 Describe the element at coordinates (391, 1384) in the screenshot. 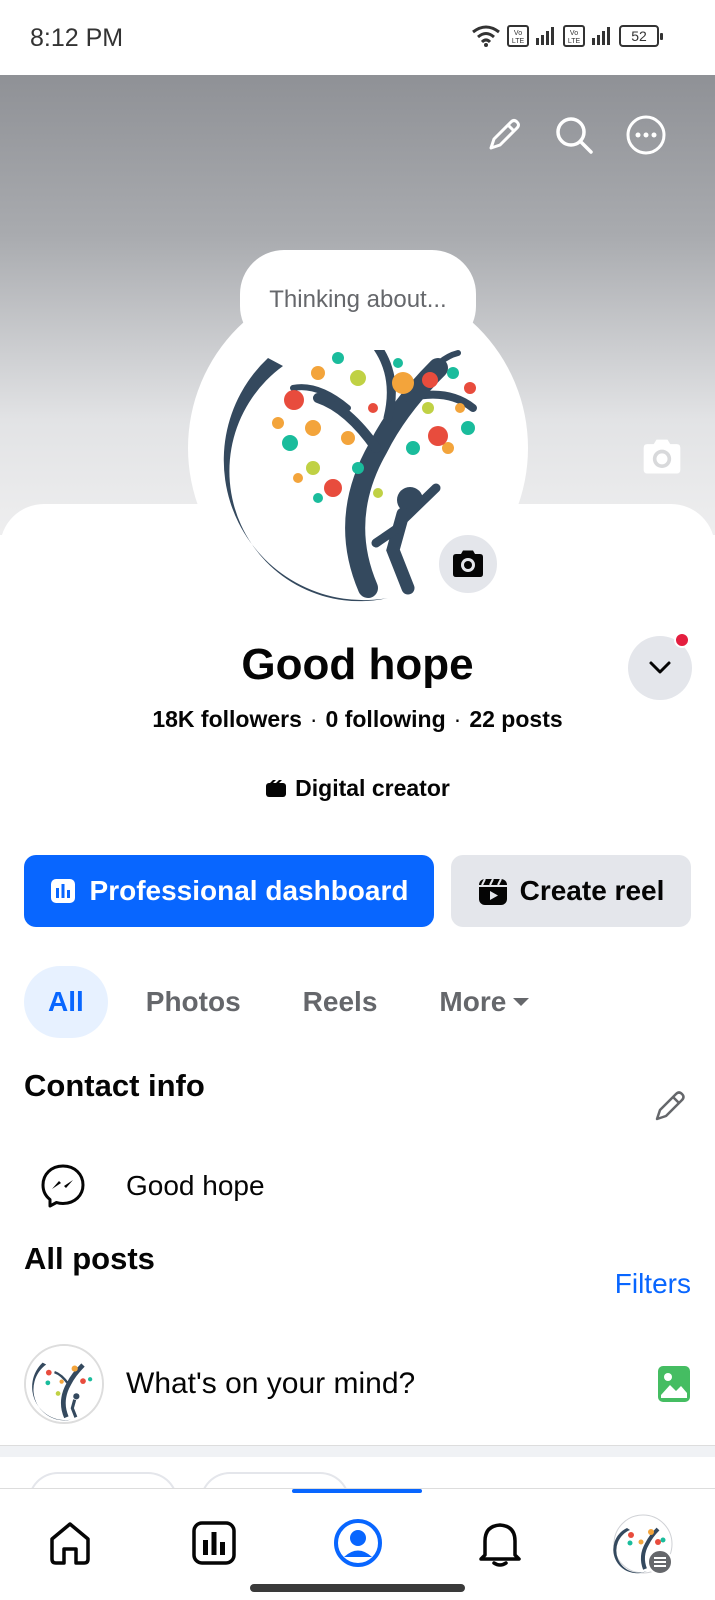

I see `composer-placeholder: What's on your mind?` at that location.